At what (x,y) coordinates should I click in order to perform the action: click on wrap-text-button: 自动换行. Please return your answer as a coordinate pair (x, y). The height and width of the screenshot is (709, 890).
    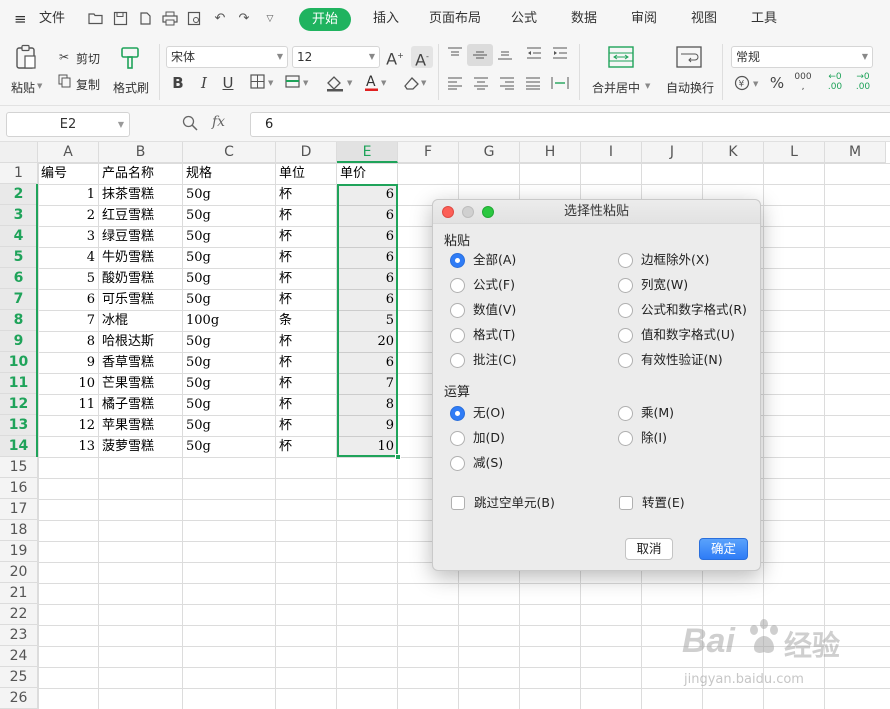
    Looking at the image, I should click on (690, 87).